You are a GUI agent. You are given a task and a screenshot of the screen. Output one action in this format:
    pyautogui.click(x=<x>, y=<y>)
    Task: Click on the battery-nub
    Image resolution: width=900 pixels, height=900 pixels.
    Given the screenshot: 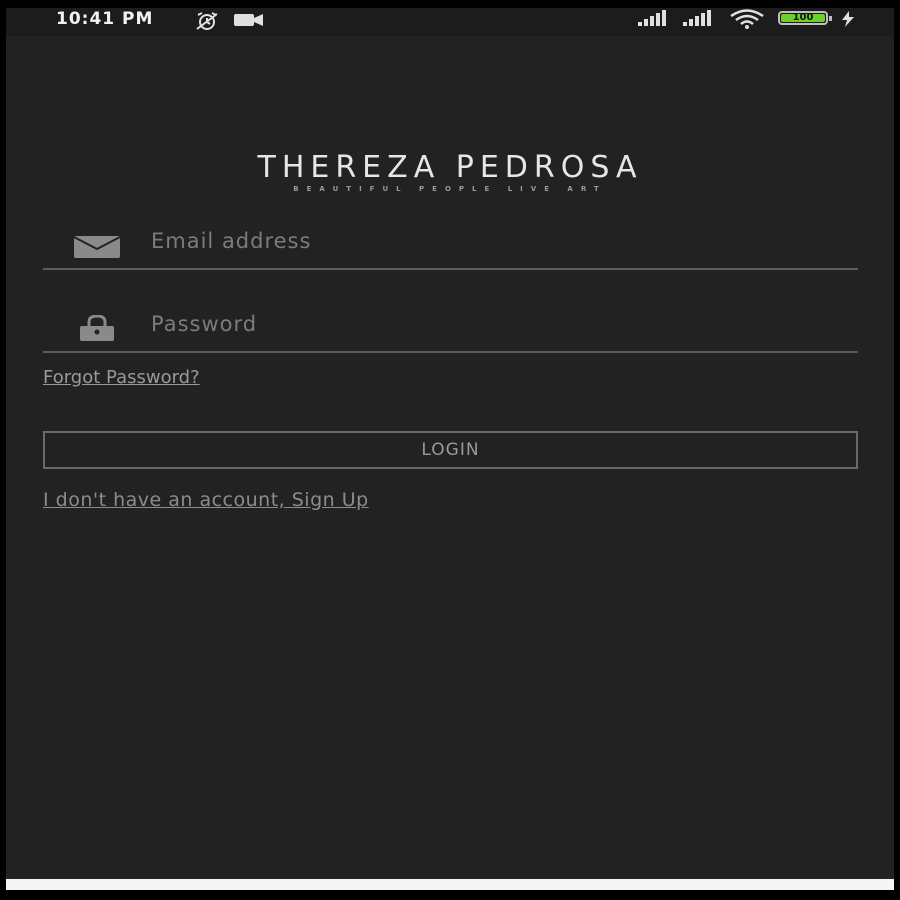 What is the action you would take?
    pyautogui.click(x=830, y=18)
    